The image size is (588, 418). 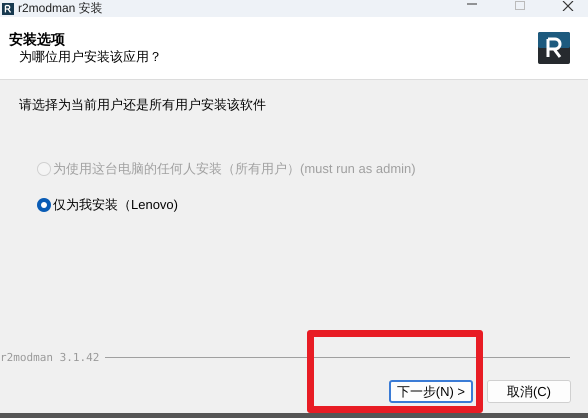 I want to click on version-label: r2modman 3.1.42, so click(x=50, y=358).